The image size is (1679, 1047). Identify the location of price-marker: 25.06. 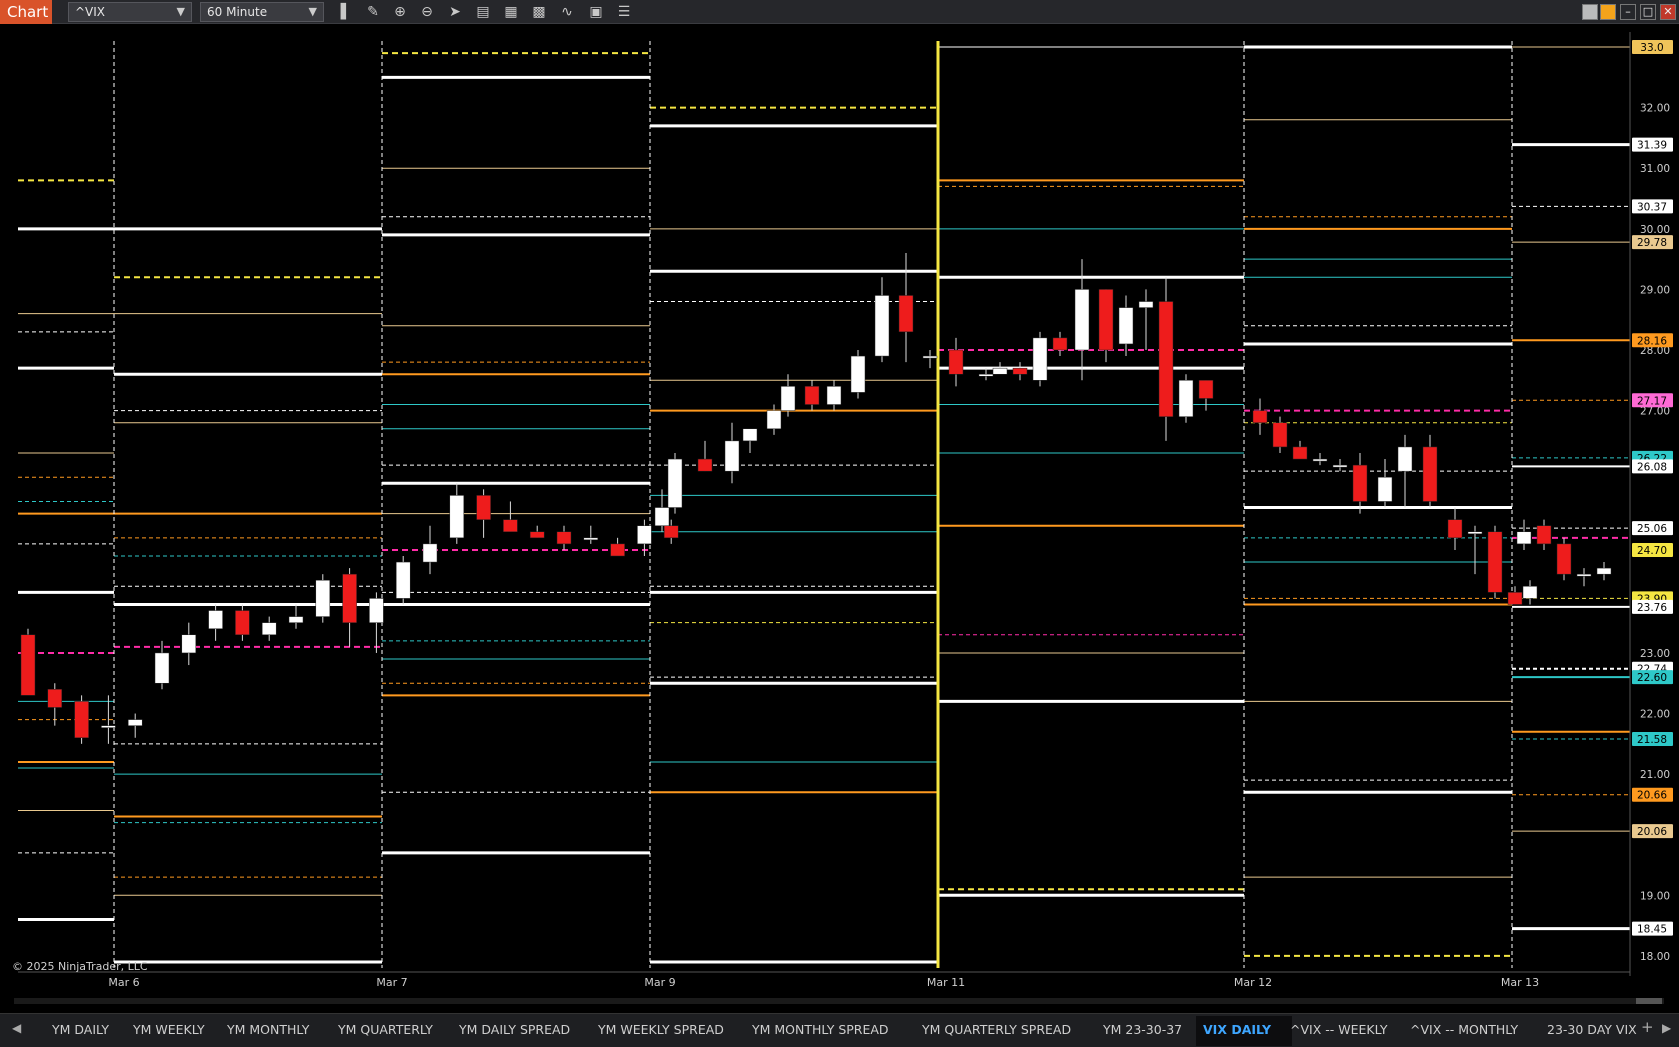
(1652, 528).